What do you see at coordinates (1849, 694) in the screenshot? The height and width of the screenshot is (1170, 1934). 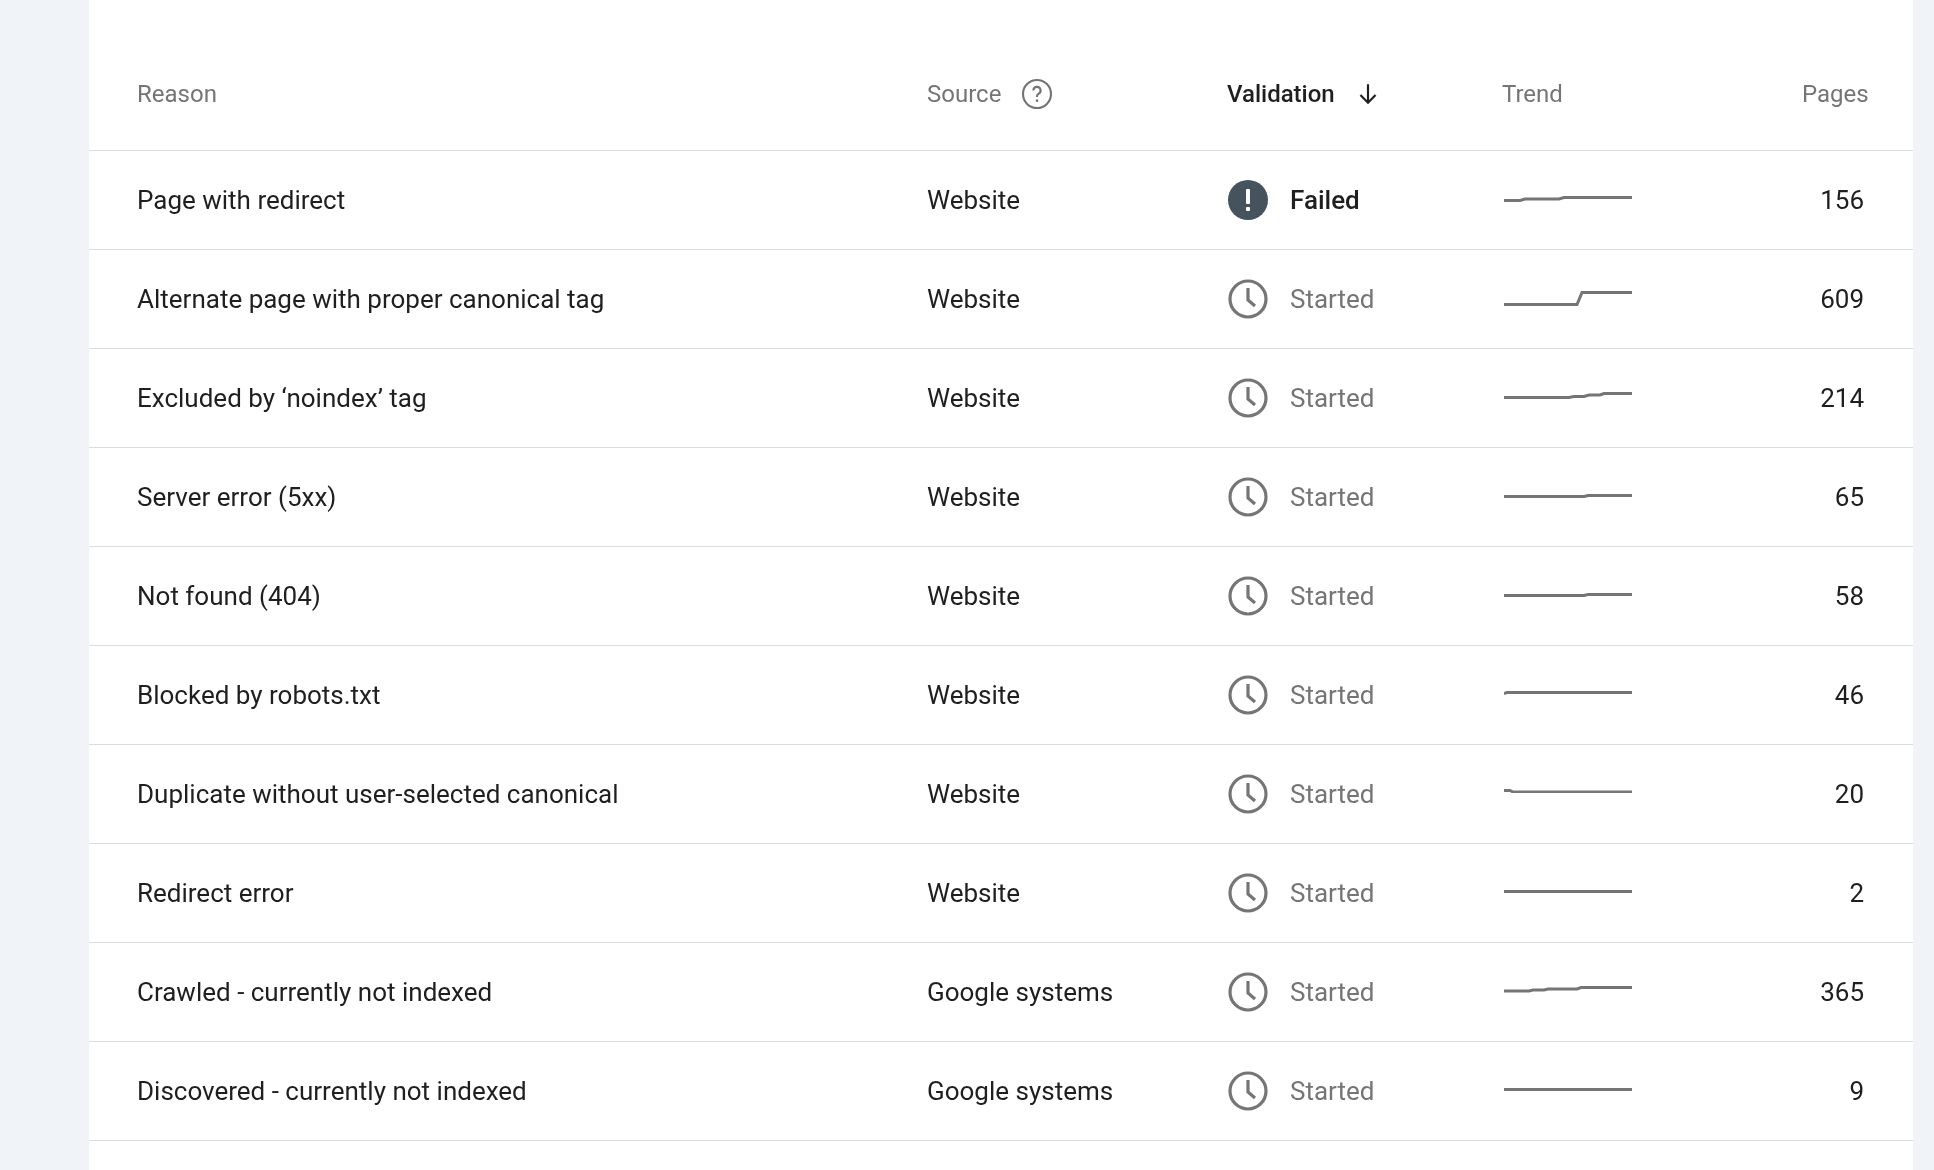 I see `pages-count: 46` at bounding box center [1849, 694].